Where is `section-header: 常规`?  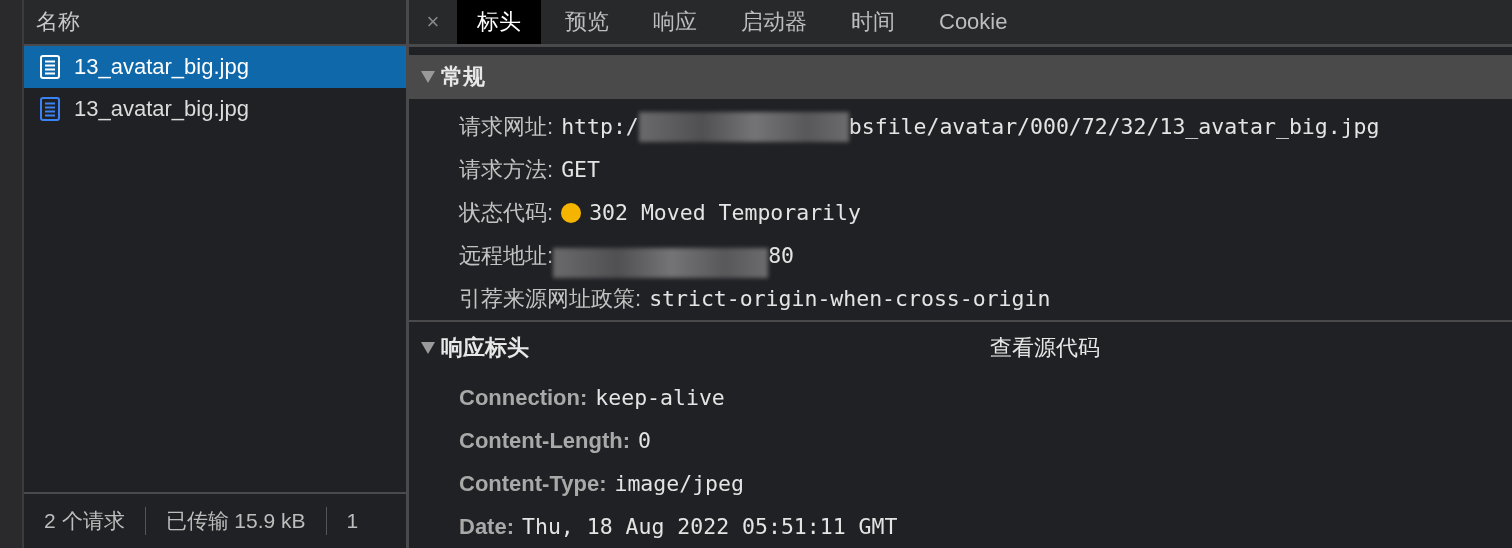
section-header: 常规 is located at coordinates (960, 77).